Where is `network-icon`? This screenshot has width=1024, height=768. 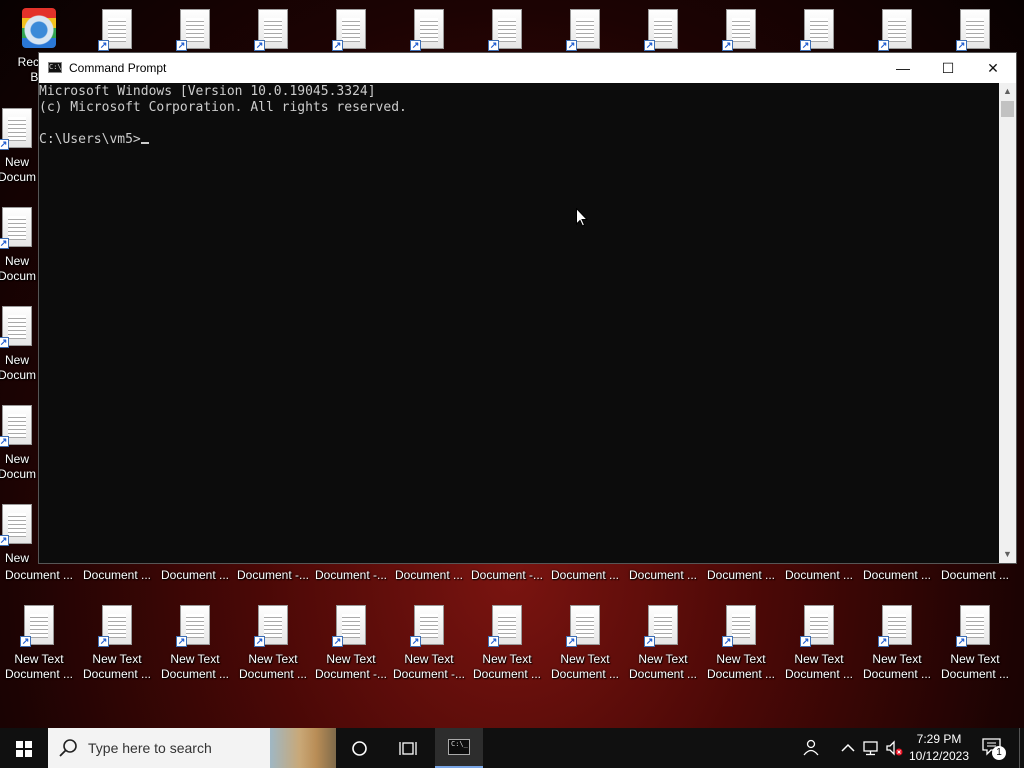 network-icon is located at coordinates (871, 748).